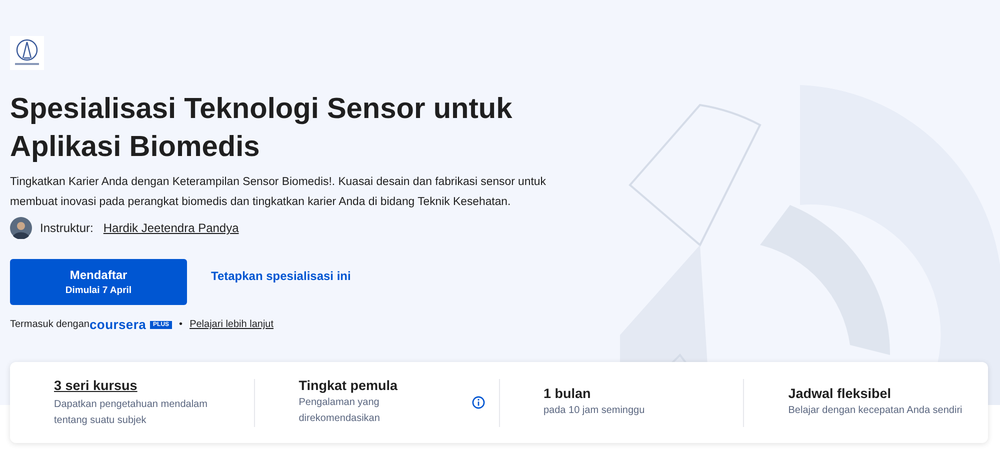 The width and height of the screenshot is (1000, 455). I want to click on stat-subtitle: Dapatkan pengetahuan mendalam tentang suatu subjek, so click(131, 413).